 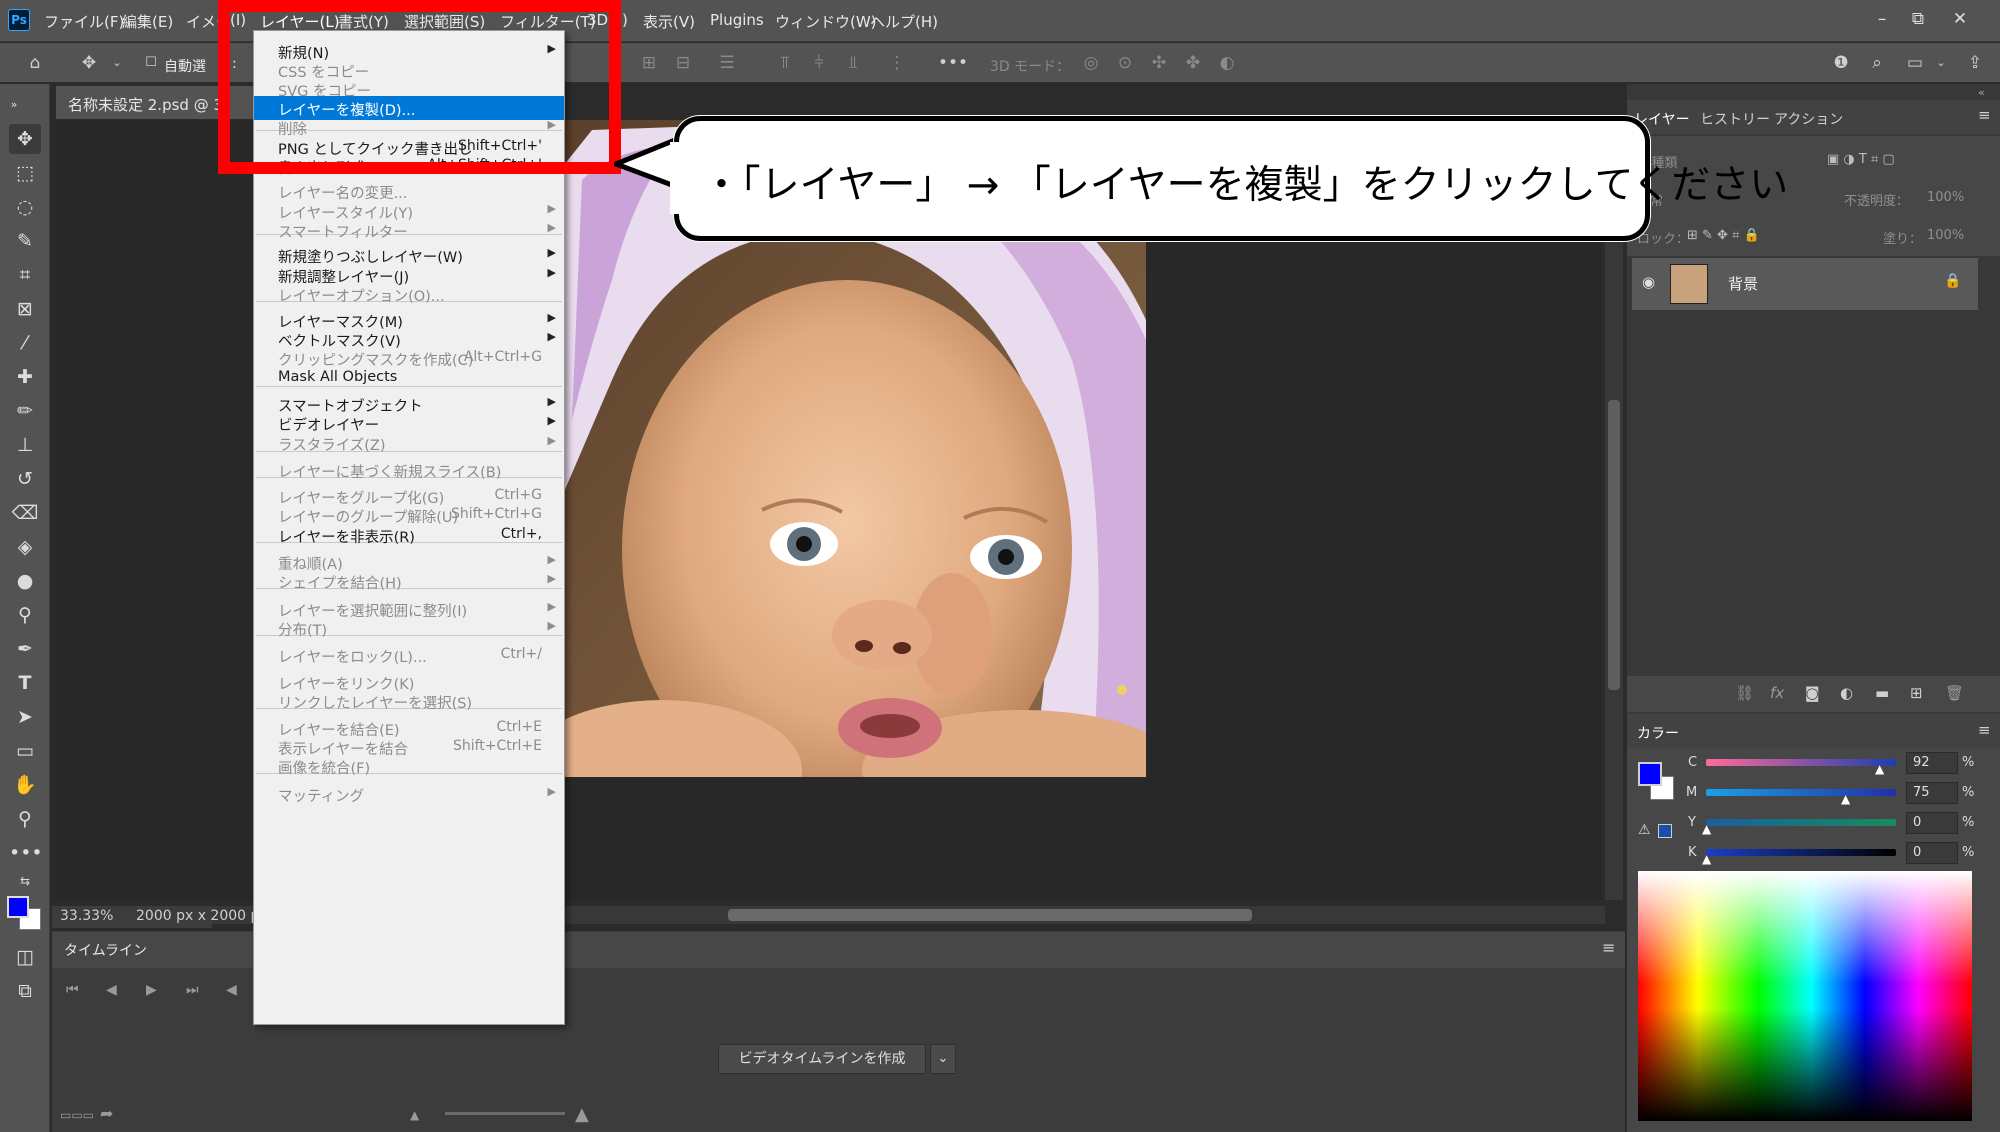 I want to click on channel-y-input: 0, so click(x=1932, y=823).